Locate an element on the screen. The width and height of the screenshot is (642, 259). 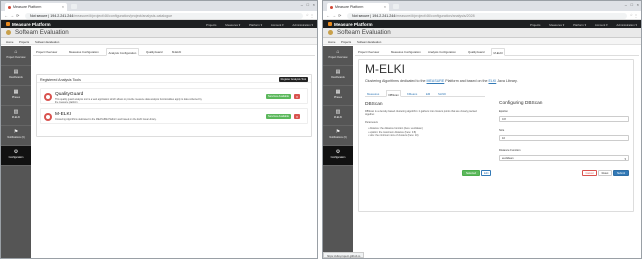
tab-em: EM is located at coordinates (428, 94).